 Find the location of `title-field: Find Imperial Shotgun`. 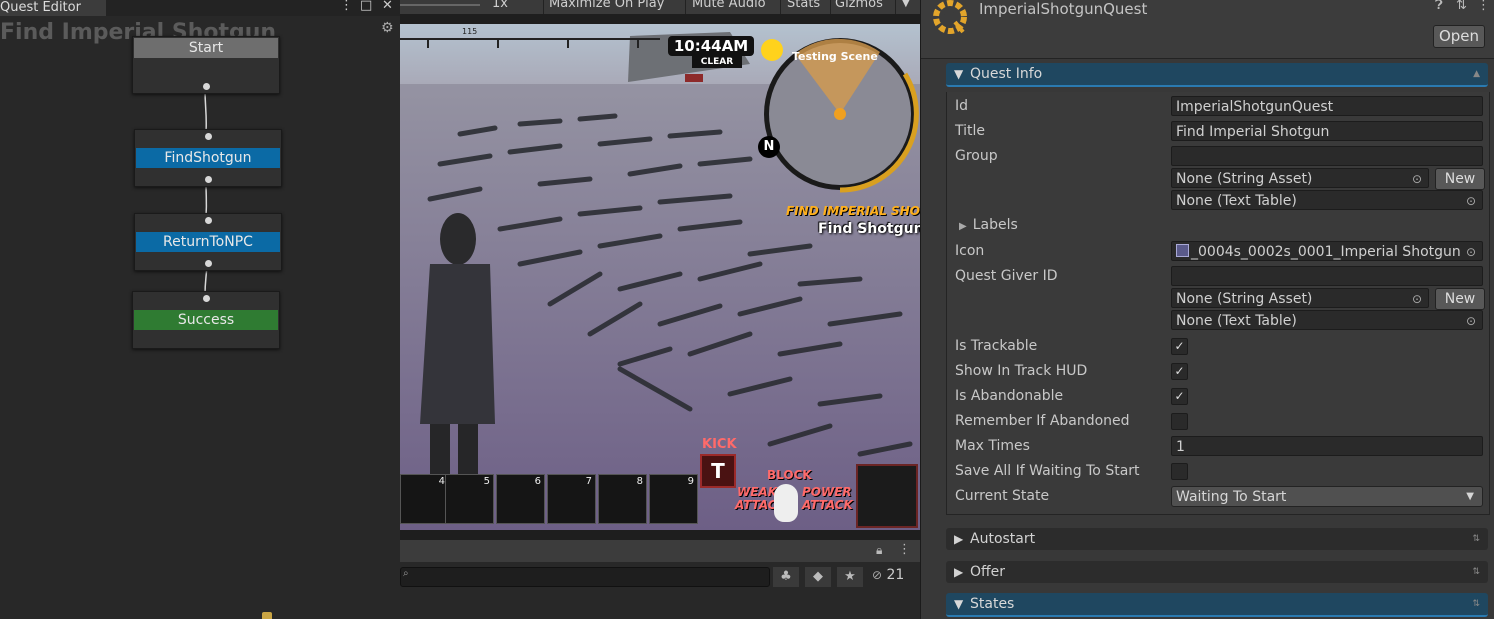

title-field: Find Imperial Shotgun is located at coordinates (1327, 131).